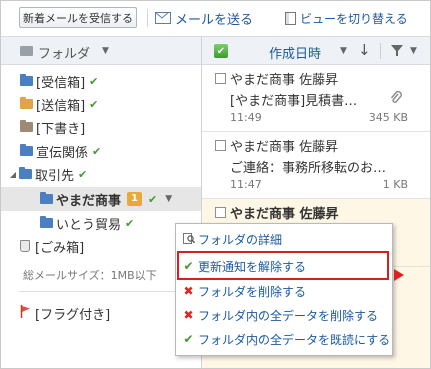  I want to click on folder-ito: いとう貿易 ✔, so click(87, 223).